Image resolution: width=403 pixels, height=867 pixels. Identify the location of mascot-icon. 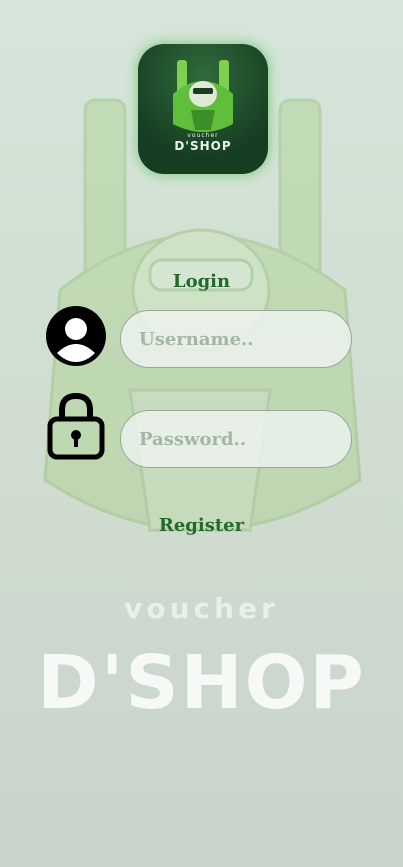
(203, 96).